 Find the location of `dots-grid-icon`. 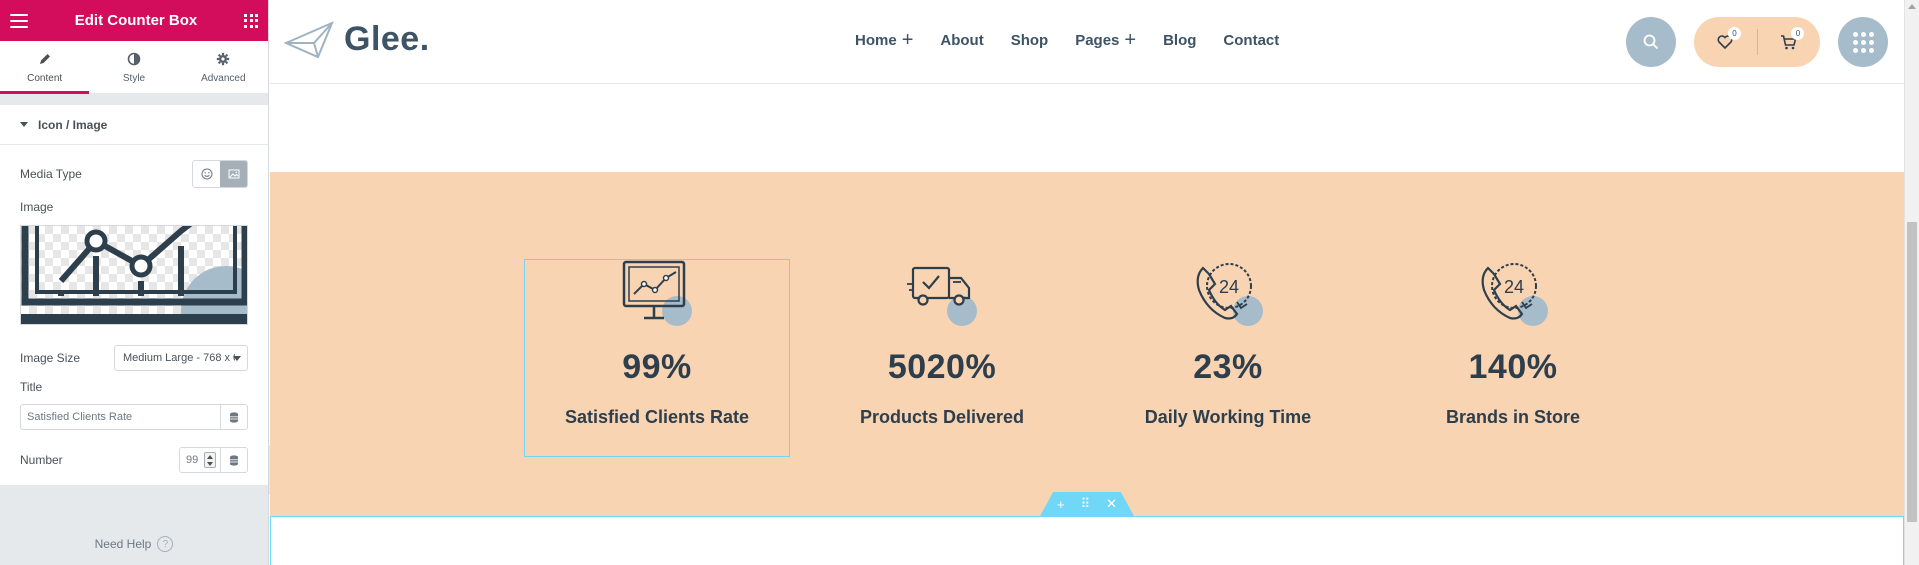

dots-grid-icon is located at coordinates (1863, 42).